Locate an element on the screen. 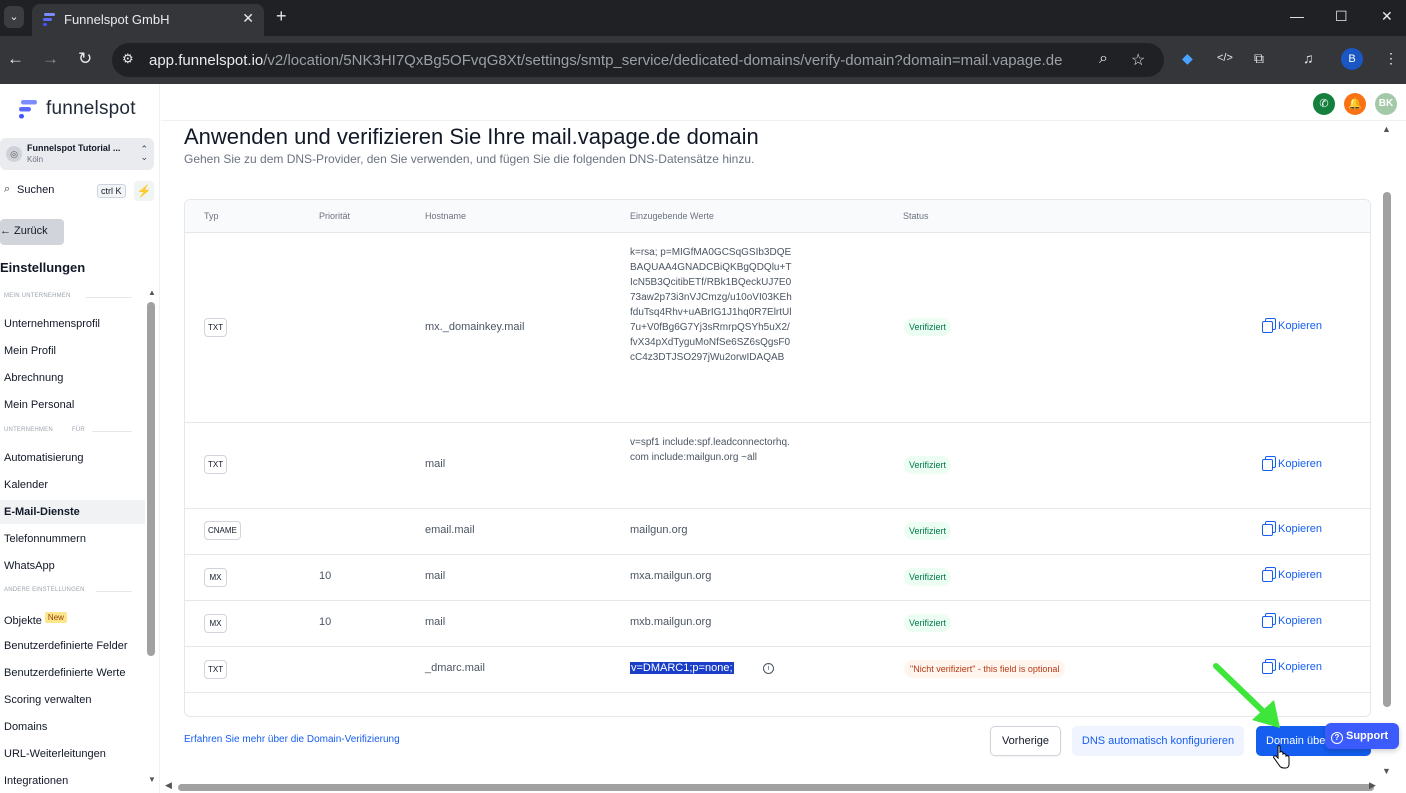  location-city: Köln is located at coordinates (35, 159).